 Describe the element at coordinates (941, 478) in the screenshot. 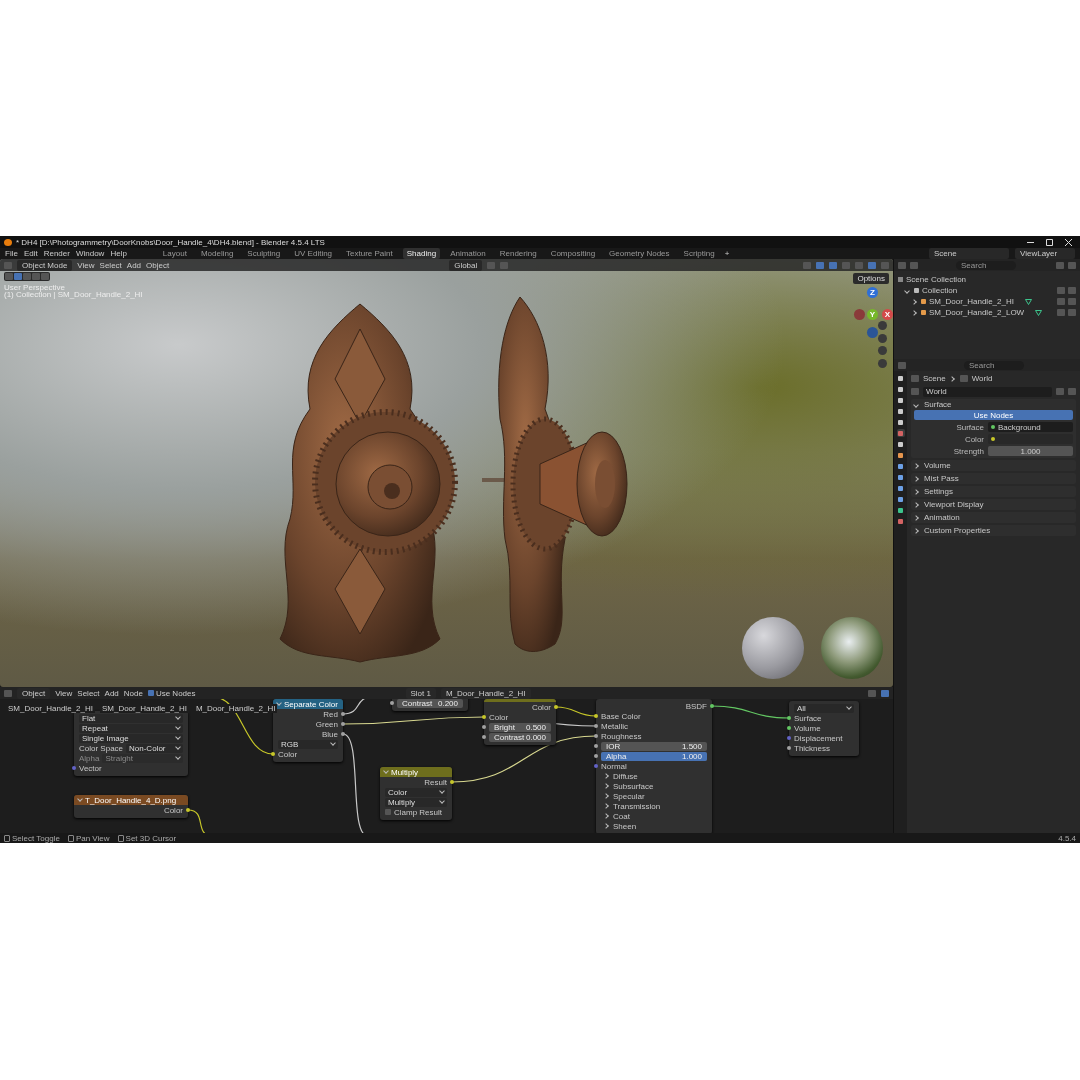

I see `panel-title: Mist Pass` at that location.